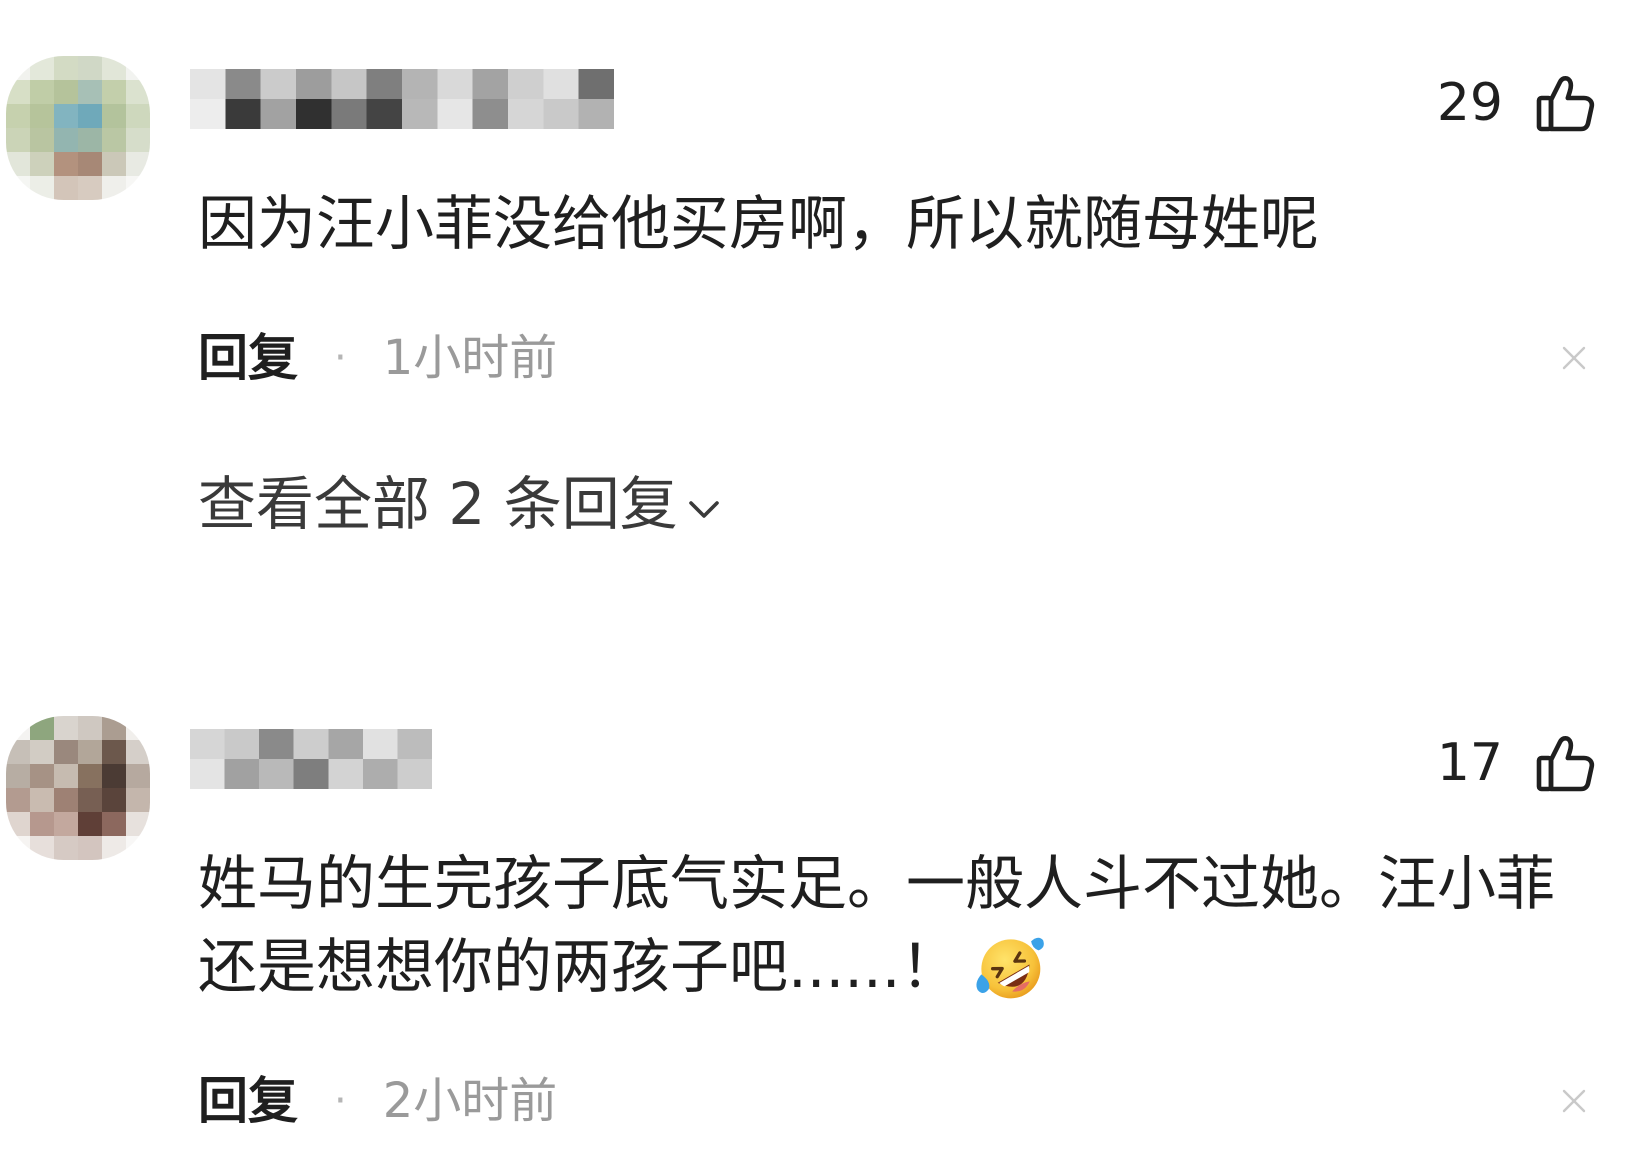 The width and height of the screenshot is (1631, 1161). I want to click on comment-text-container: 姓马的生完孩子底气实足。一般人斗不过她。汪小菲还是想想你的两孩子吧......！, so click(892, 925).